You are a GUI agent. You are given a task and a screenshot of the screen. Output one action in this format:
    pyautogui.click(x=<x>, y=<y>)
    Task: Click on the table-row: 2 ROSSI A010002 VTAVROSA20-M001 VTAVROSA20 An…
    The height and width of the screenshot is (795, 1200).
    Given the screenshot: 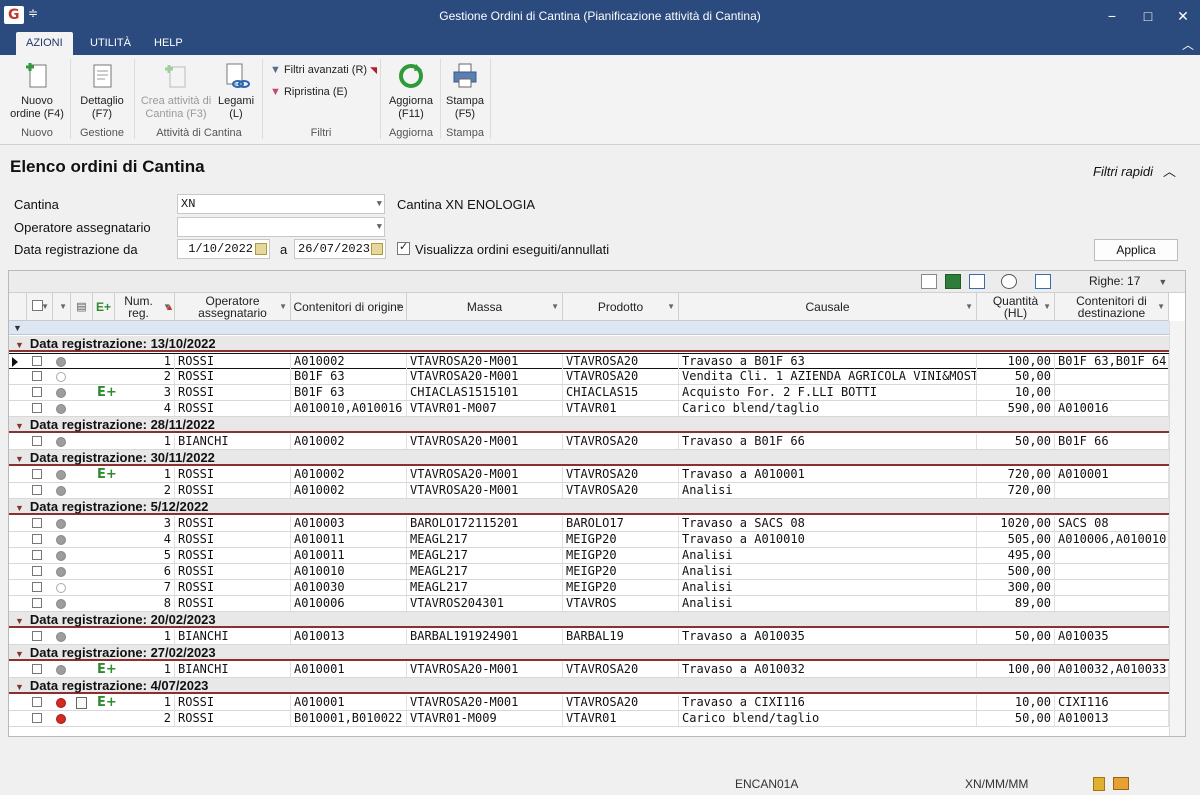 What is the action you would take?
    pyautogui.click(x=589, y=491)
    